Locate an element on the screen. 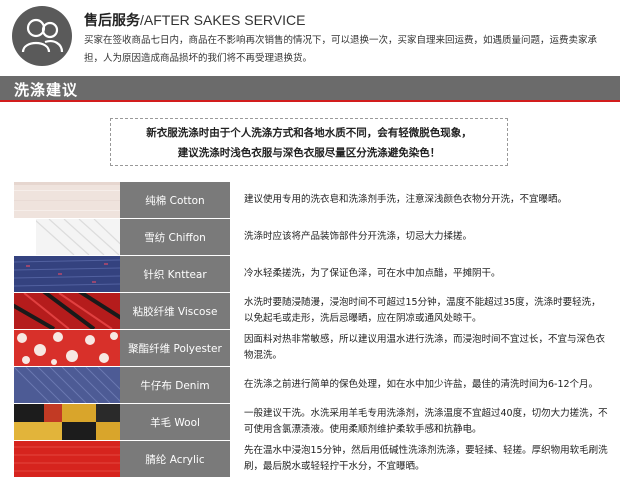  fabric-label: 针织 Knttear is located at coordinates (175, 274).